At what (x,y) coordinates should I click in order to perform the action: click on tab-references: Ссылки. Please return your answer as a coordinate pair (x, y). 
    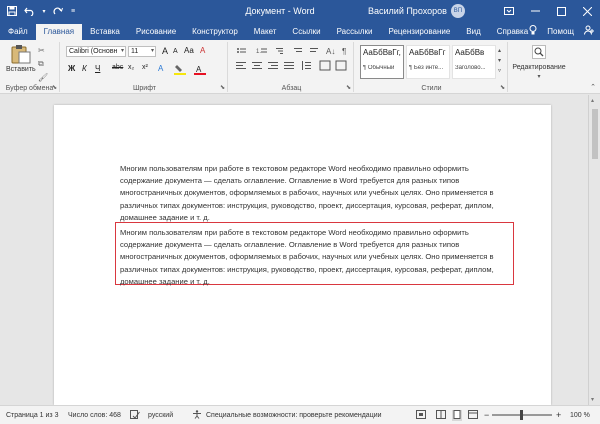
    Looking at the image, I should click on (306, 32).